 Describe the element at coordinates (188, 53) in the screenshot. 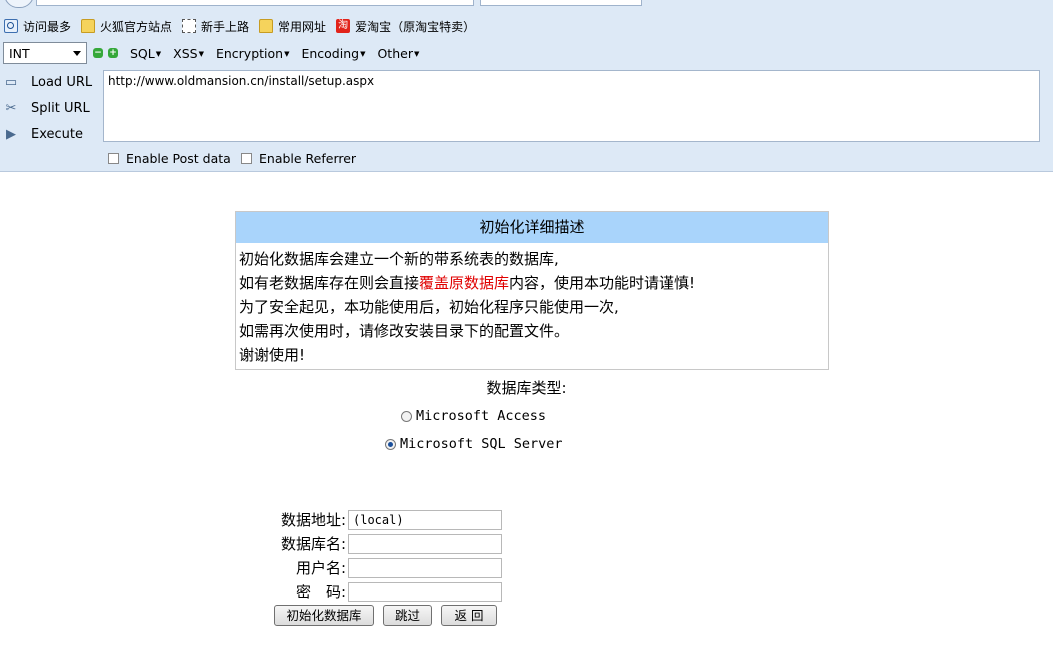

I see `menu-xss: XSS▼` at that location.